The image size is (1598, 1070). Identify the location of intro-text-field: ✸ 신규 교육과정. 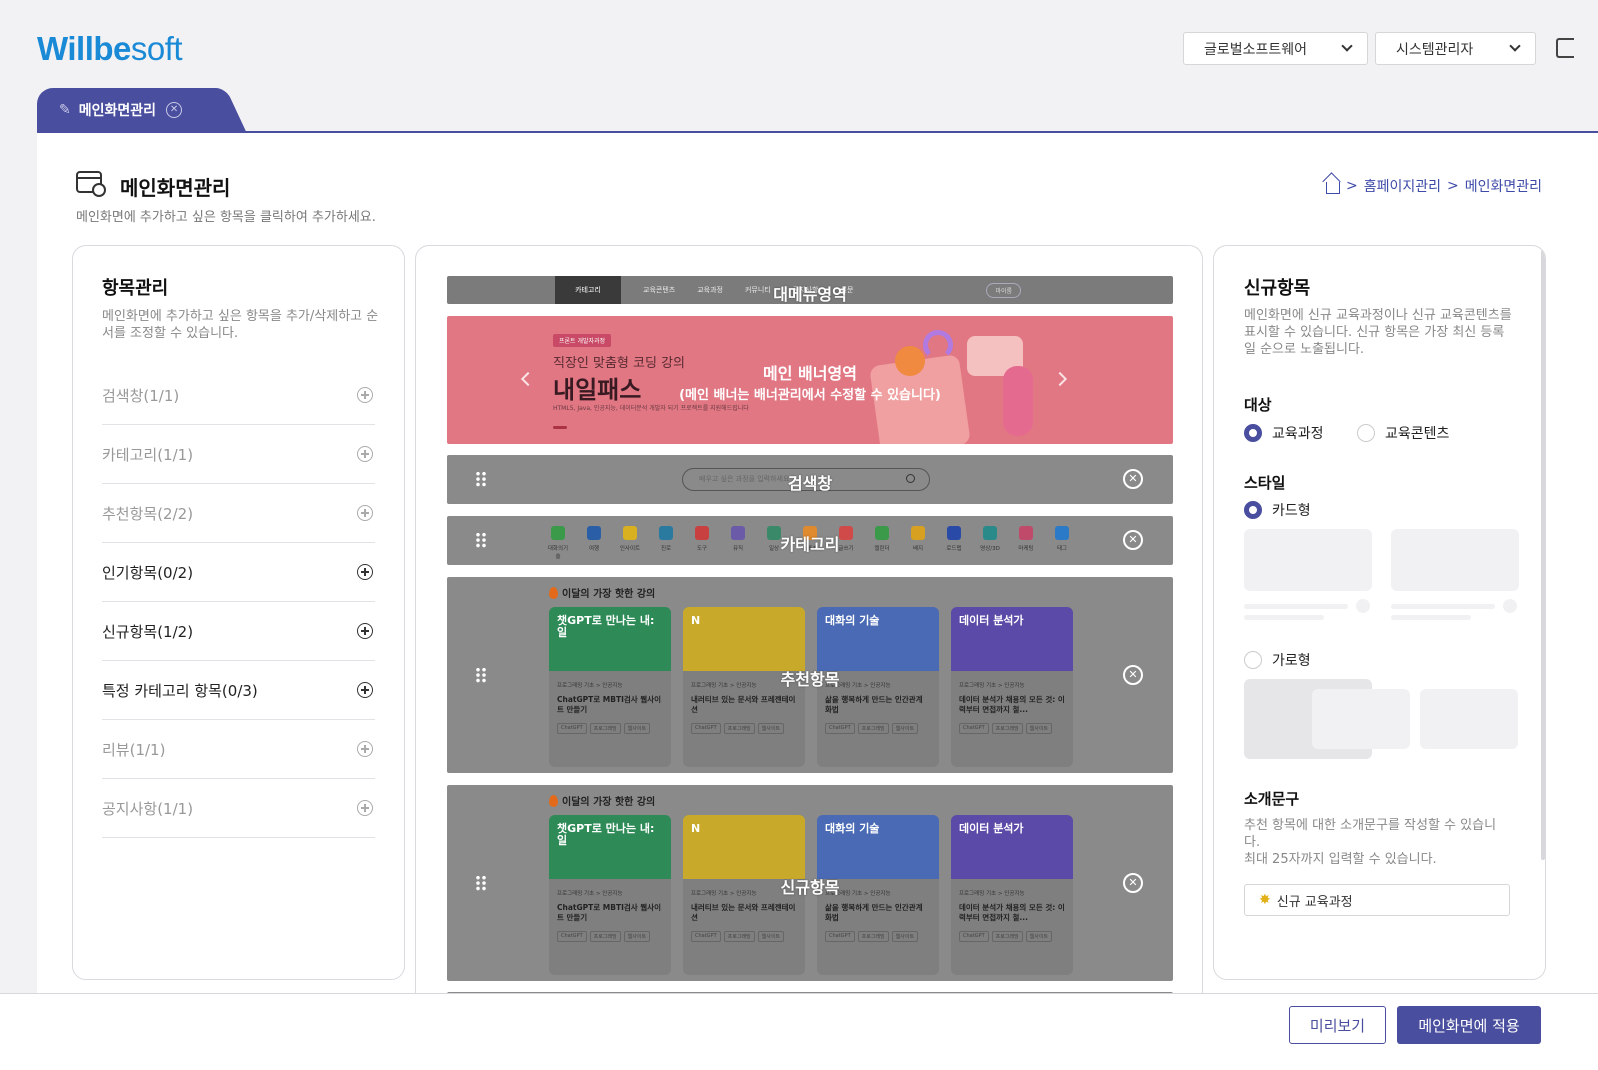
(1377, 900).